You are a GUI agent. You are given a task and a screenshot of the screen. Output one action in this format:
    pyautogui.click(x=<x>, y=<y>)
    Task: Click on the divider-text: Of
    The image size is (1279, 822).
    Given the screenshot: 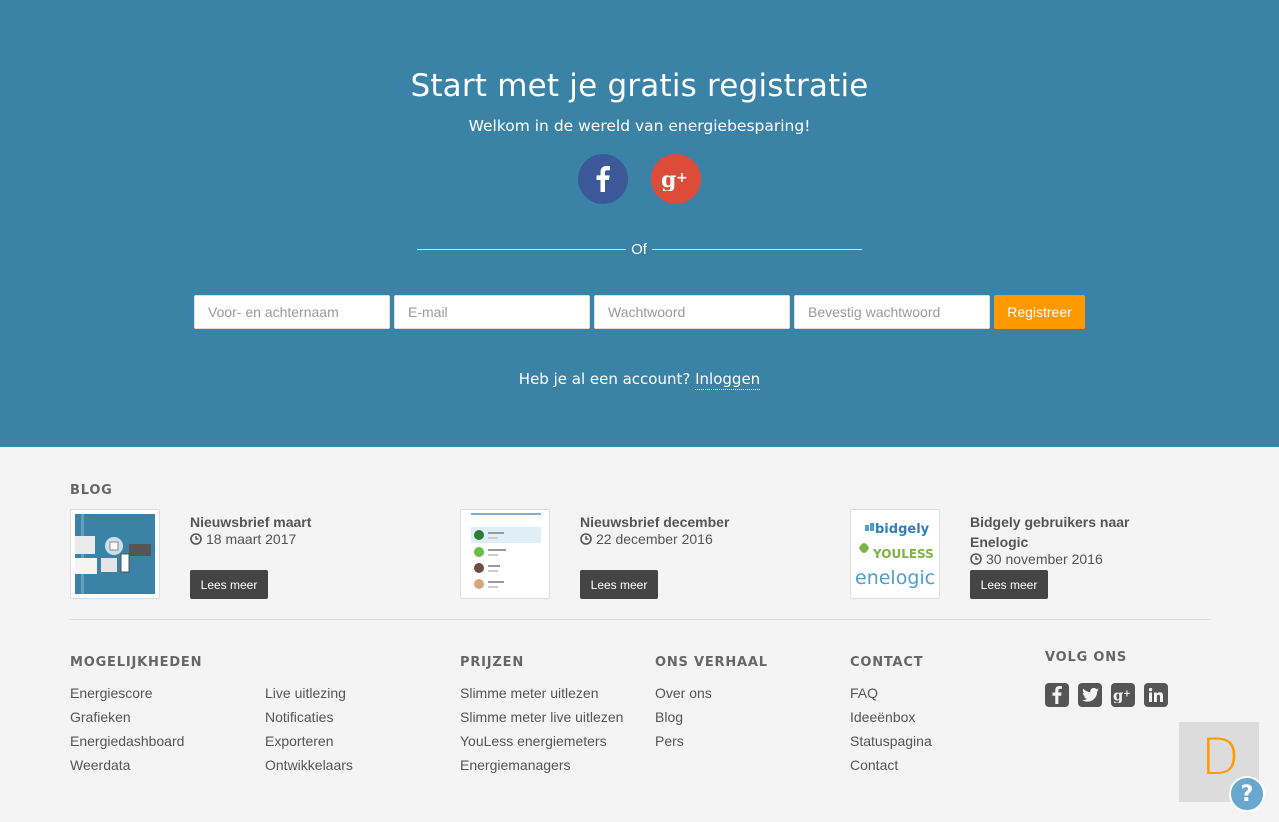 What is the action you would take?
    pyautogui.click(x=639, y=249)
    